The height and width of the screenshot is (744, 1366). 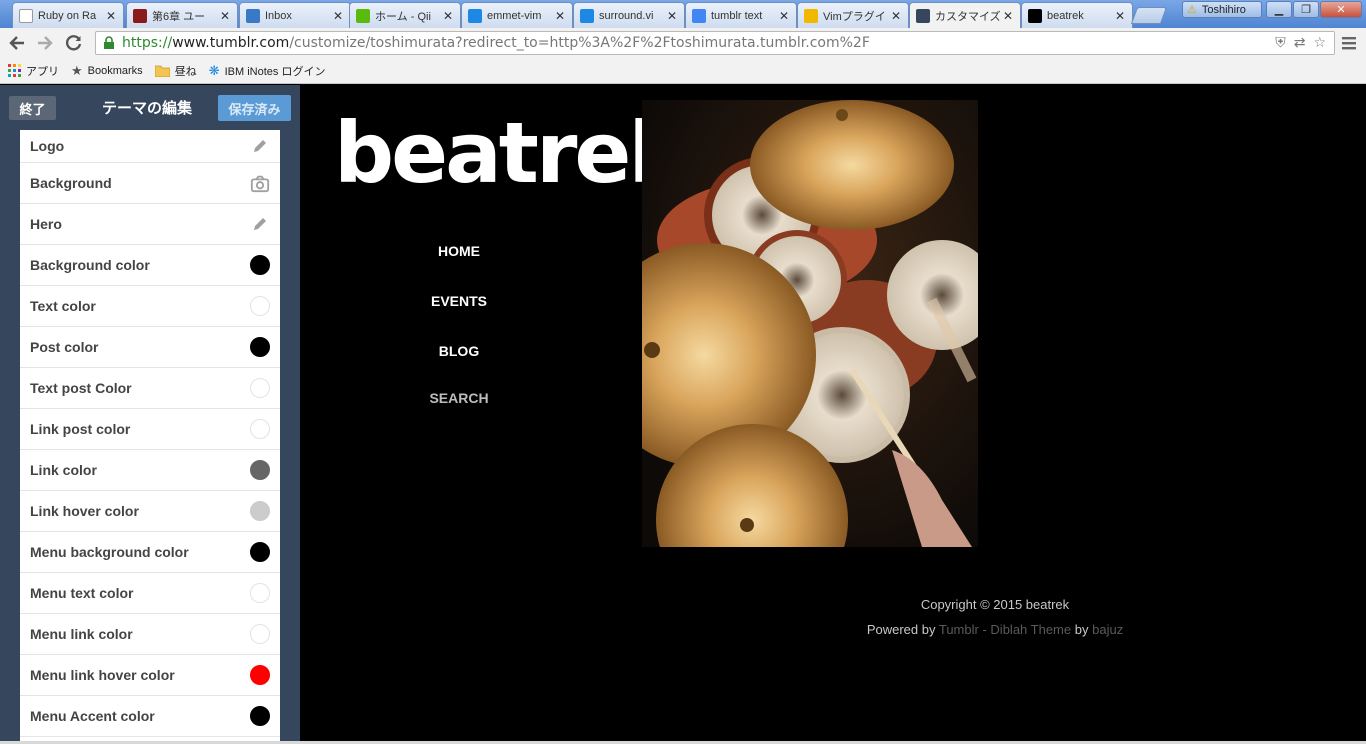 What do you see at coordinates (683, 71) in the screenshot?
I see `bookmarks-bar: アプリ ★ Bookmarks 昼ね ❋ IBM iNotes ログイン` at bounding box center [683, 71].